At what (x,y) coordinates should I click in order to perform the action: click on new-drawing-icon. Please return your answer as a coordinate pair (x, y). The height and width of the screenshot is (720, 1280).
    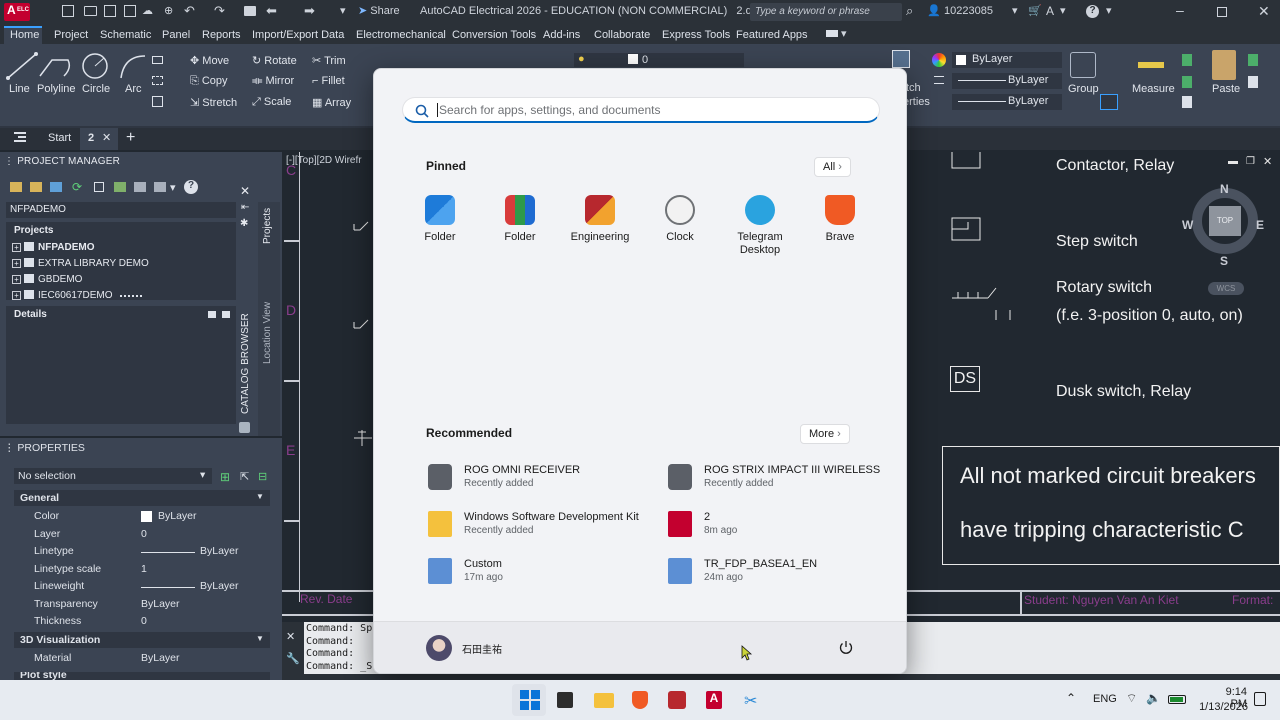
    Looking at the image, I should click on (56, 187).